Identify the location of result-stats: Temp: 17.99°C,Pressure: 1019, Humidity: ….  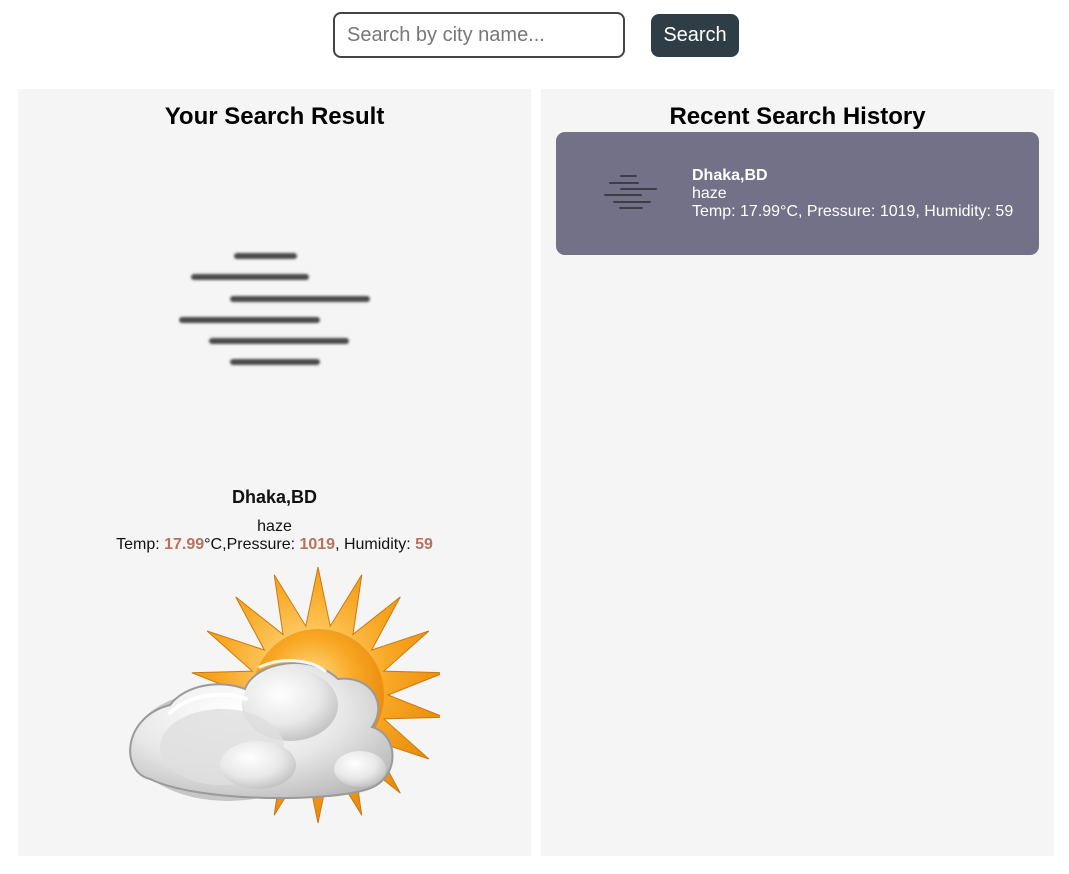
(274, 545).